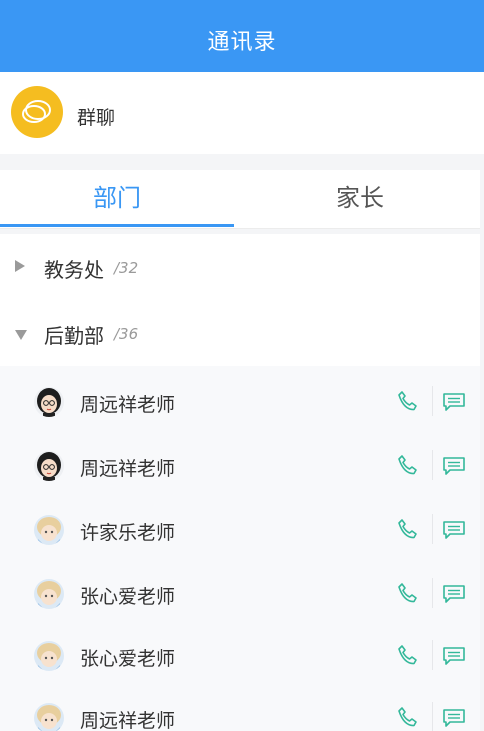  What do you see at coordinates (242, 42) in the screenshot?
I see `page-title: 通讯录` at bounding box center [242, 42].